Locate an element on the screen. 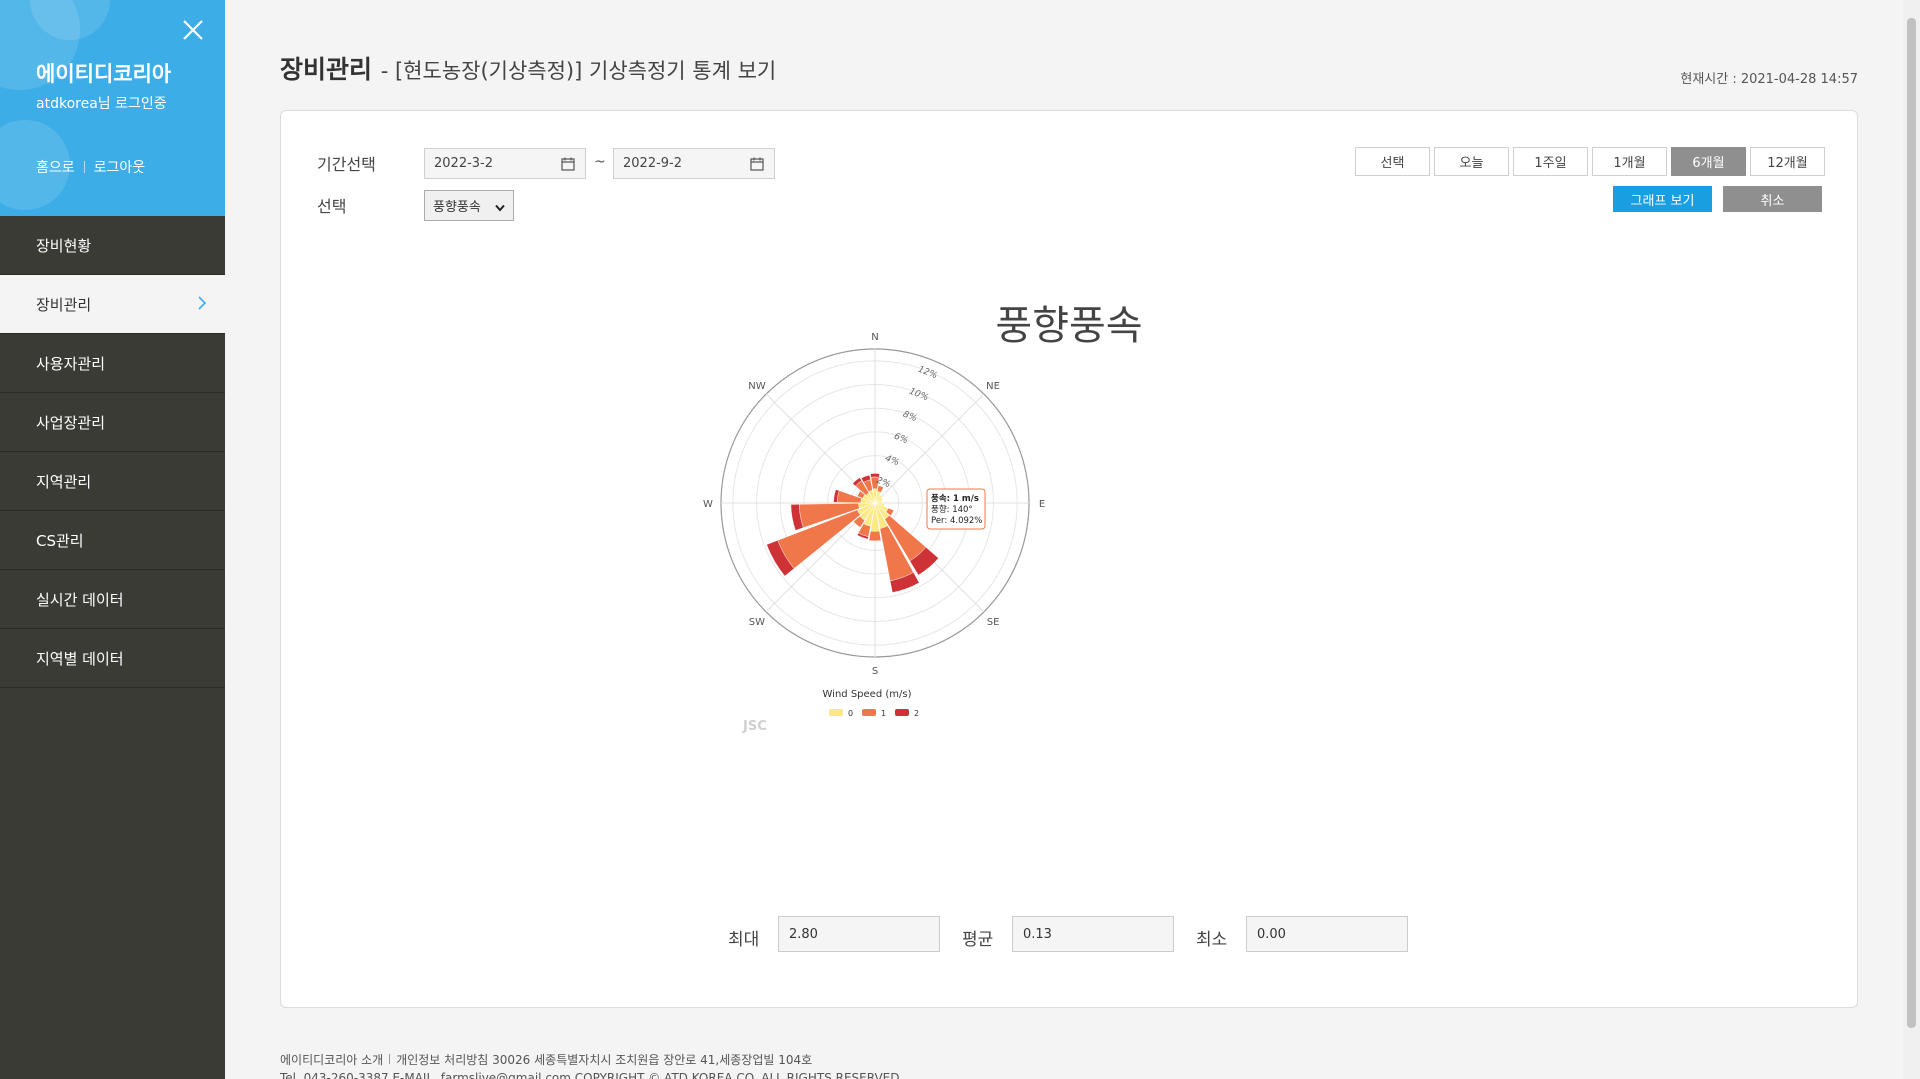  close-icon is located at coordinates (193, 30).